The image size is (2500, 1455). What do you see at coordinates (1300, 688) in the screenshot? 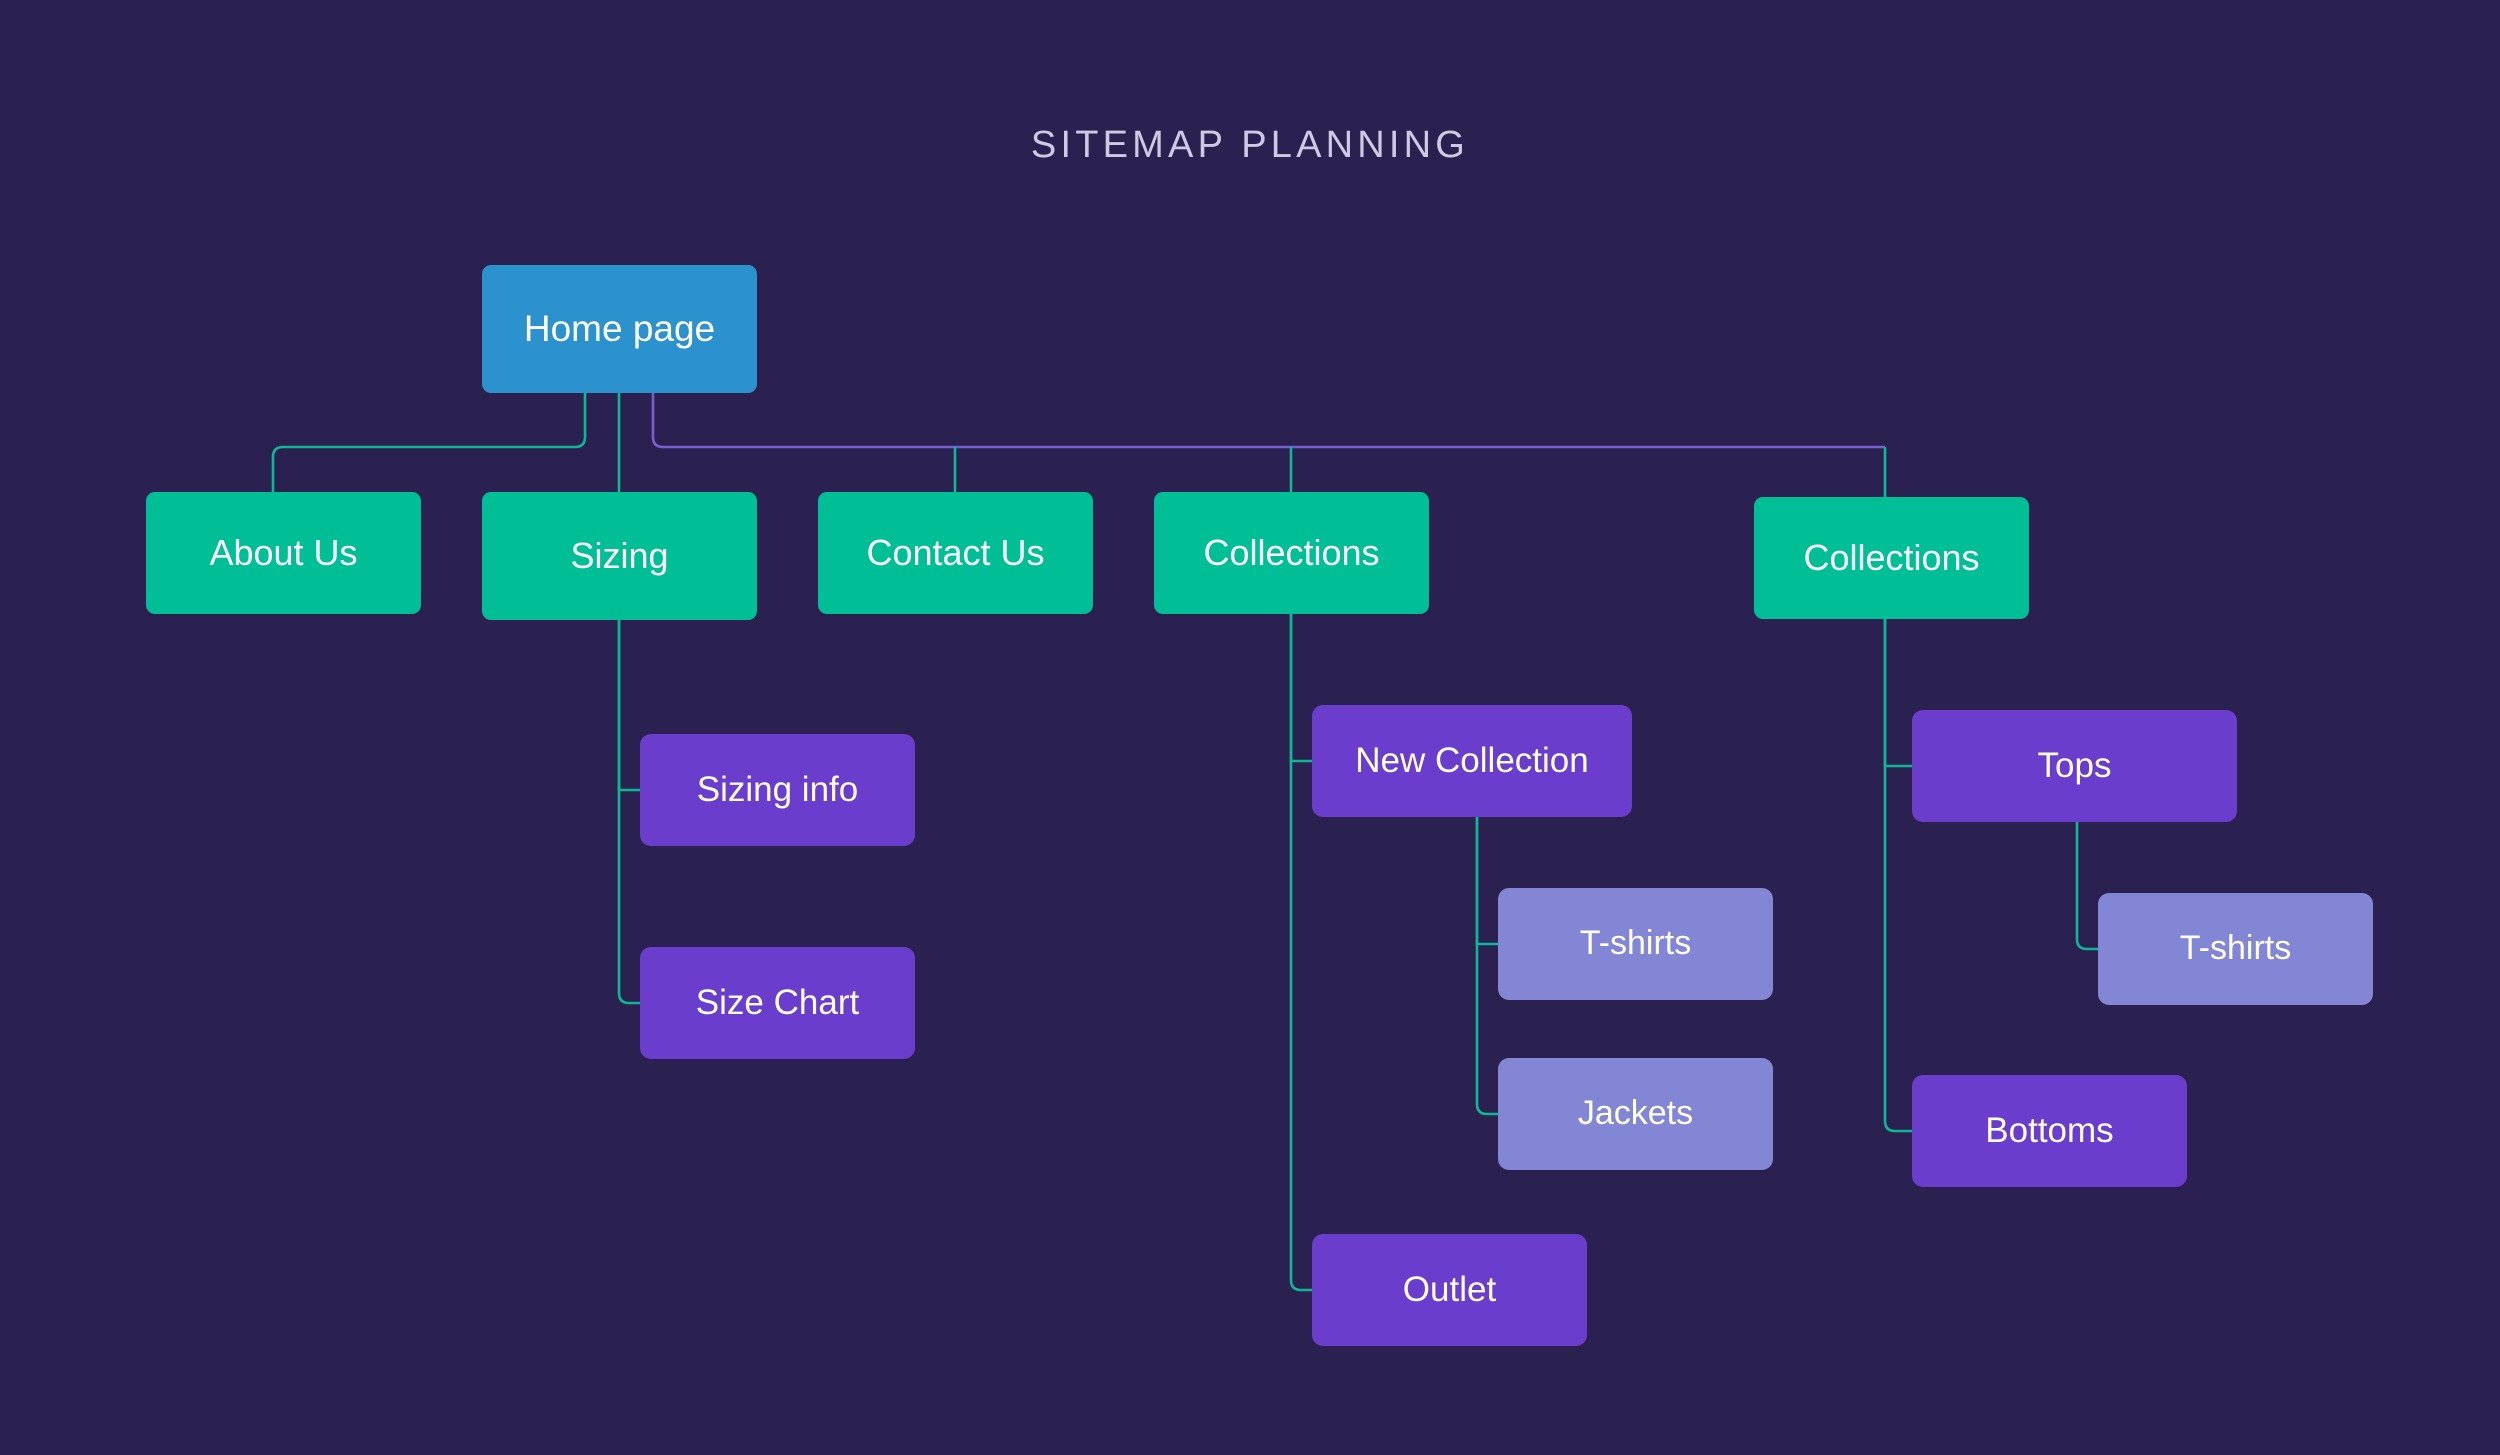
I see `edge-collections1-to-new-collection` at bounding box center [1300, 688].